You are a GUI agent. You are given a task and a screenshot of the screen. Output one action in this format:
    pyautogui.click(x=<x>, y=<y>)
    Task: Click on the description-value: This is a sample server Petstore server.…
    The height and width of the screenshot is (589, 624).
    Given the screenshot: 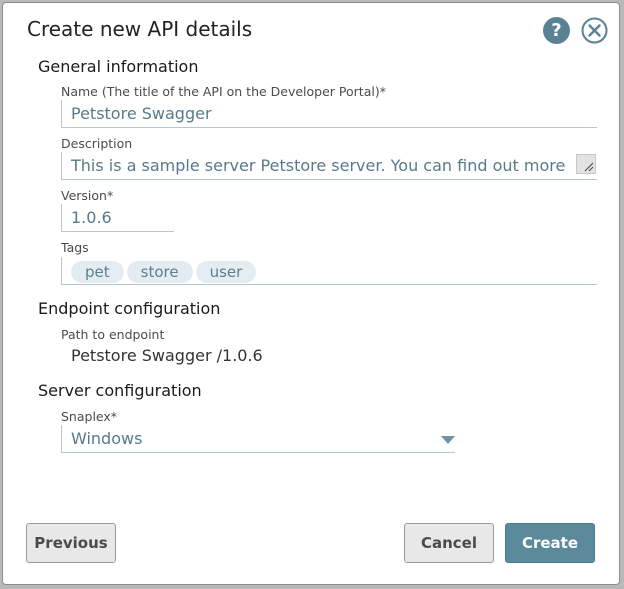 What is the action you would take?
    pyautogui.click(x=318, y=165)
    